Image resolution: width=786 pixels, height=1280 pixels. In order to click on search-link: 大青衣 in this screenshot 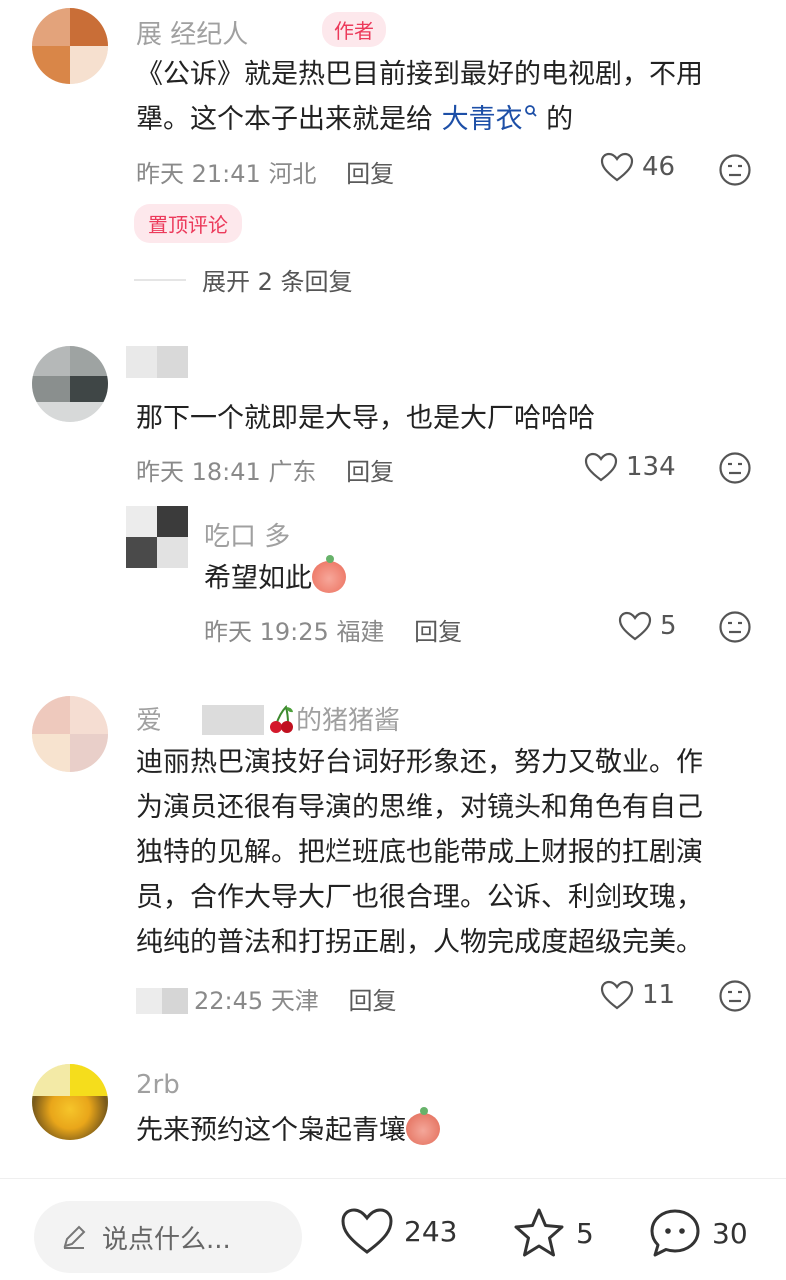, I will do `click(490, 119)`.